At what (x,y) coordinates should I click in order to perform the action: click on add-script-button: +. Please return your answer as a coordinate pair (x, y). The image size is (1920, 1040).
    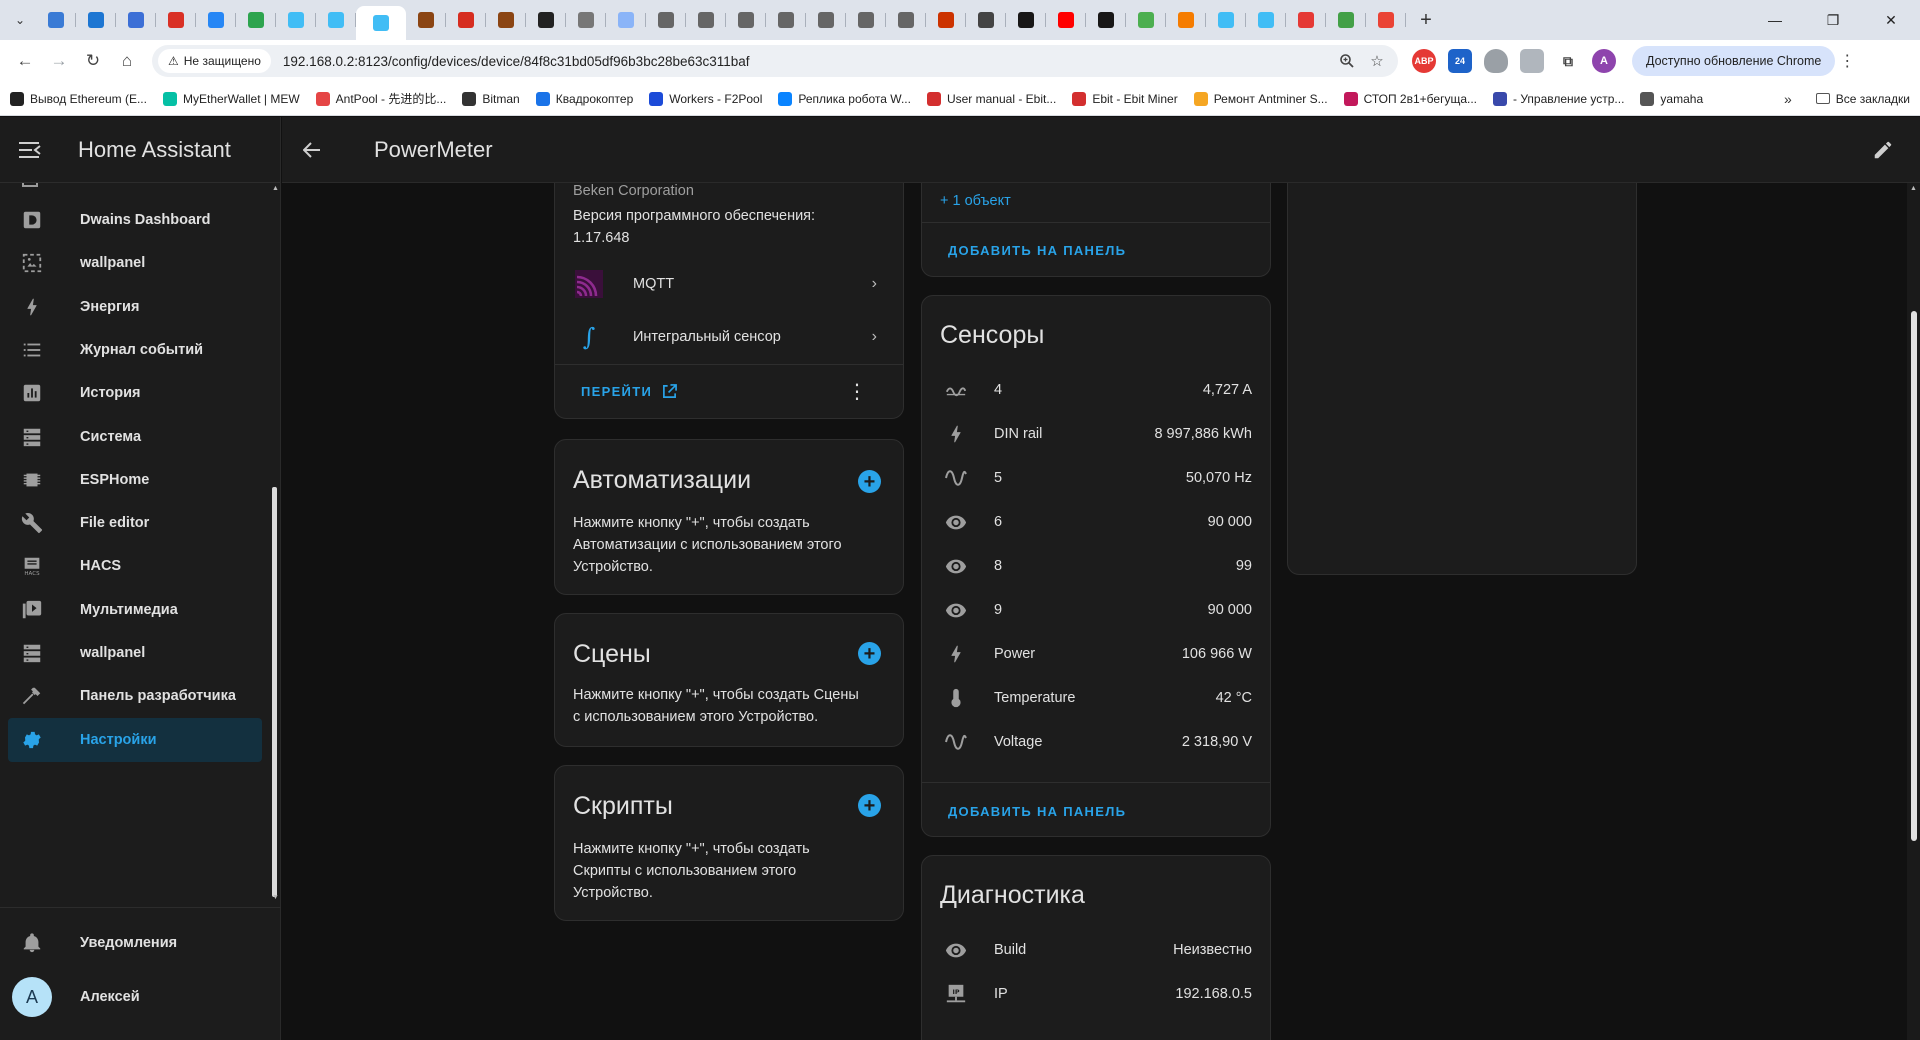
    Looking at the image, I should click on (869, 805).